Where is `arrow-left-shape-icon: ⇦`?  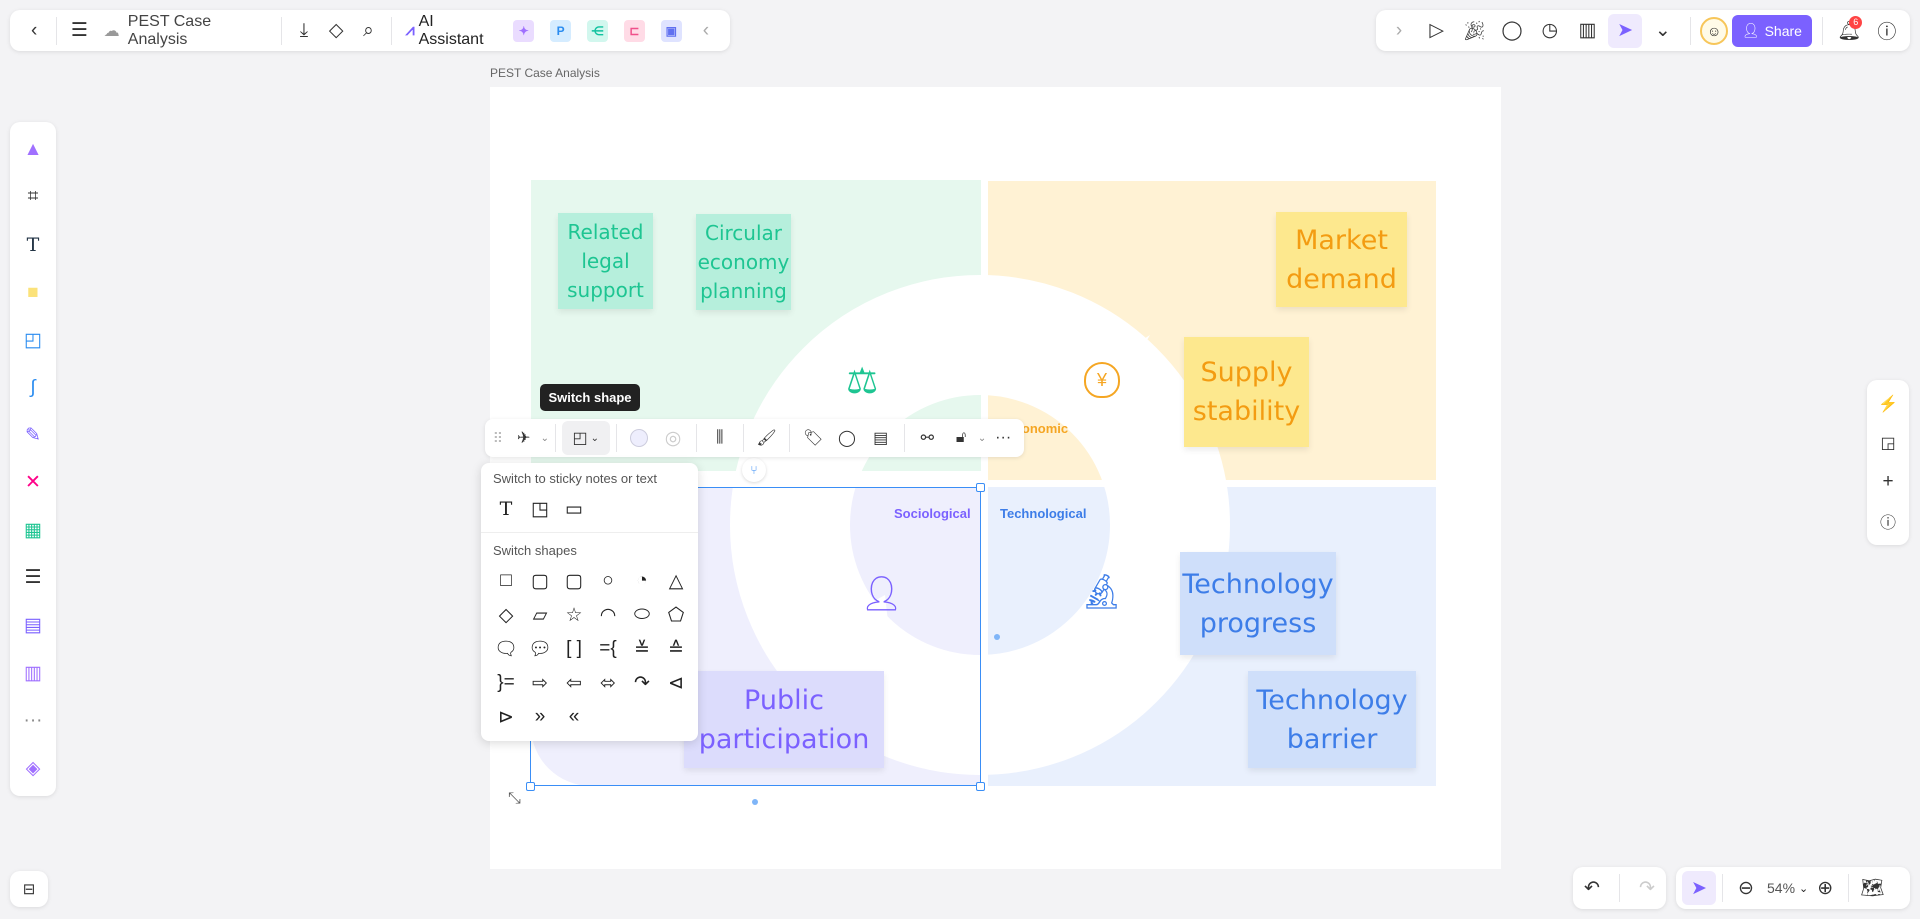 arrow-left-shape-icon: ⇦ is located at coordinates (574, 683).